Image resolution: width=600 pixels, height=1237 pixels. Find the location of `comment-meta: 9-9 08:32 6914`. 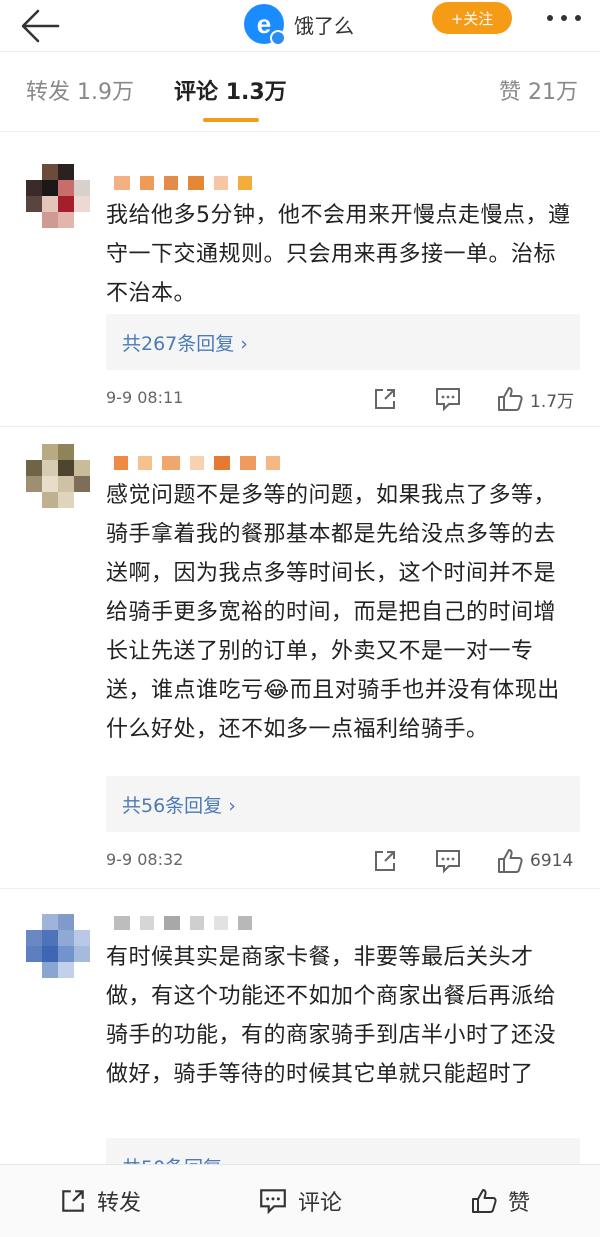

comment-meta: 9-9 08:32 6914 is located at coordinates (346, 861).